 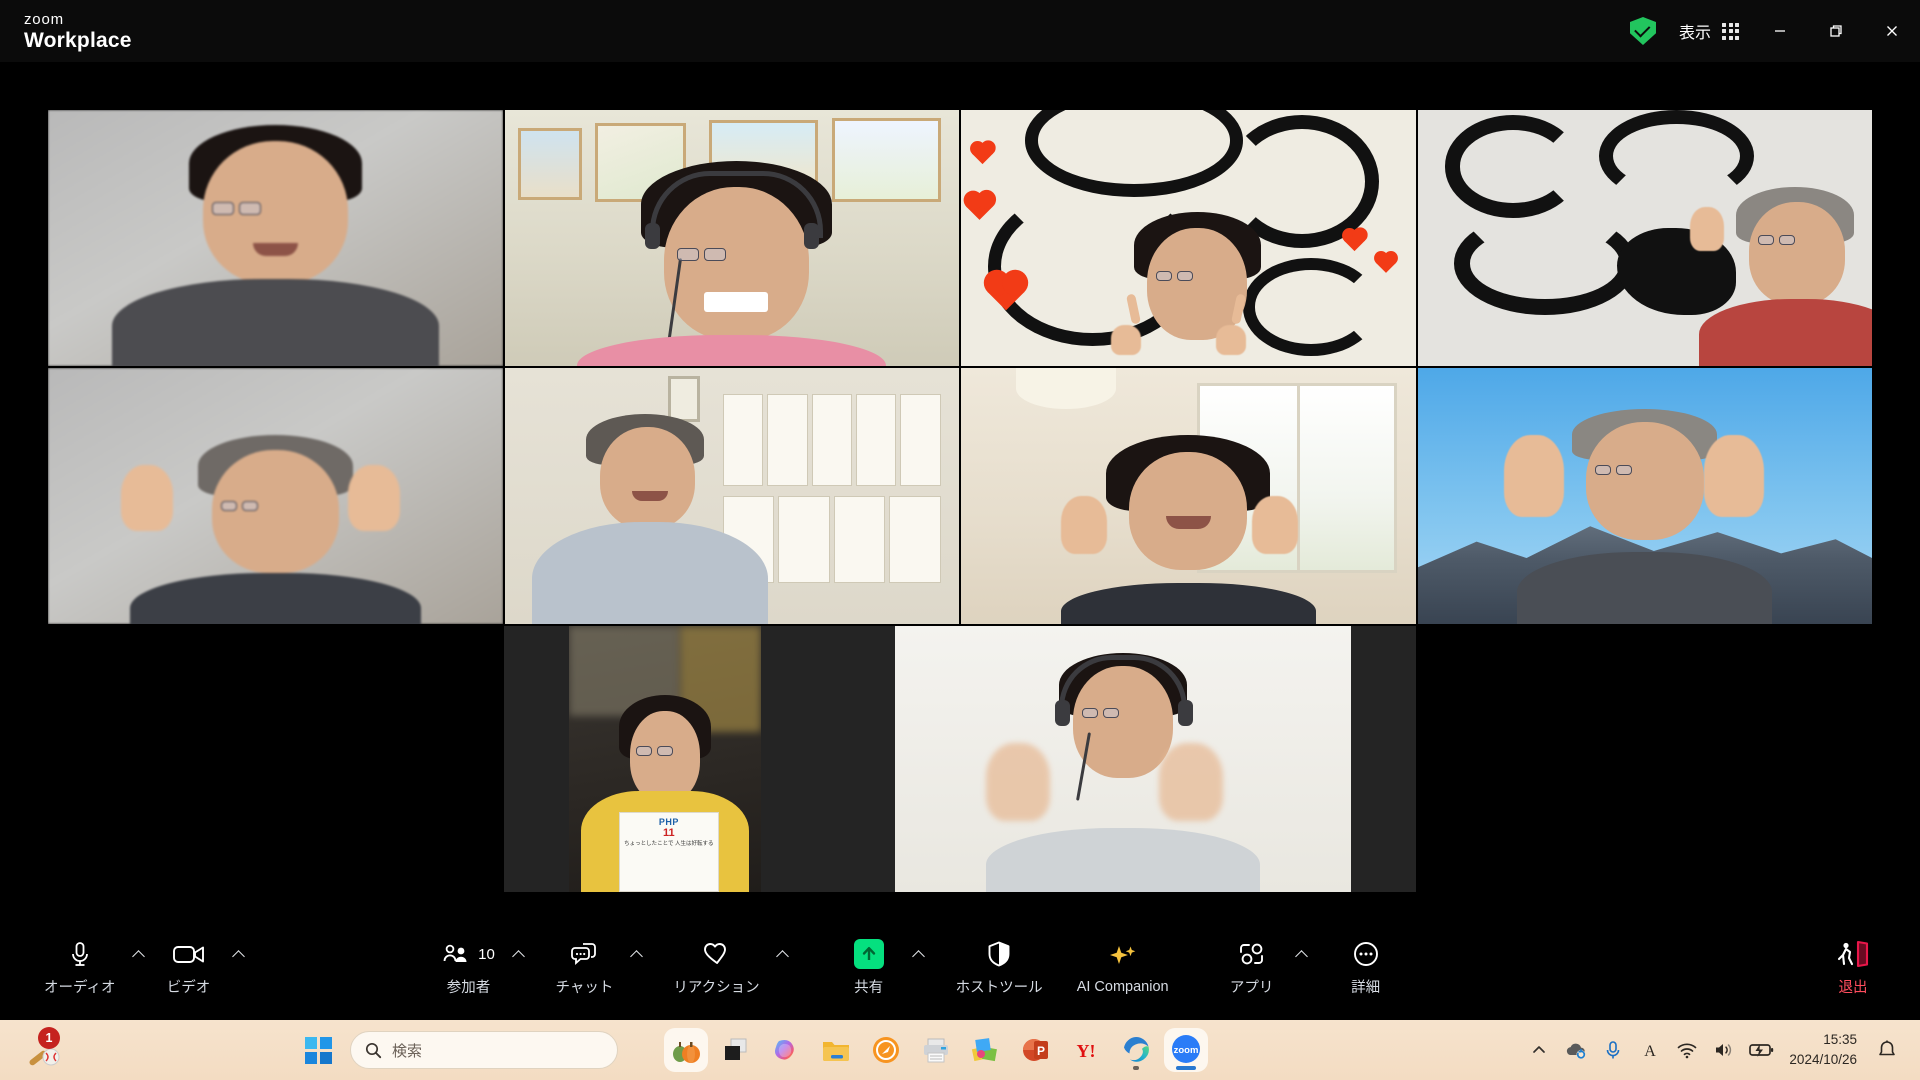 I want to click on taskbar-app-photos, so click(x=986, y=1050).